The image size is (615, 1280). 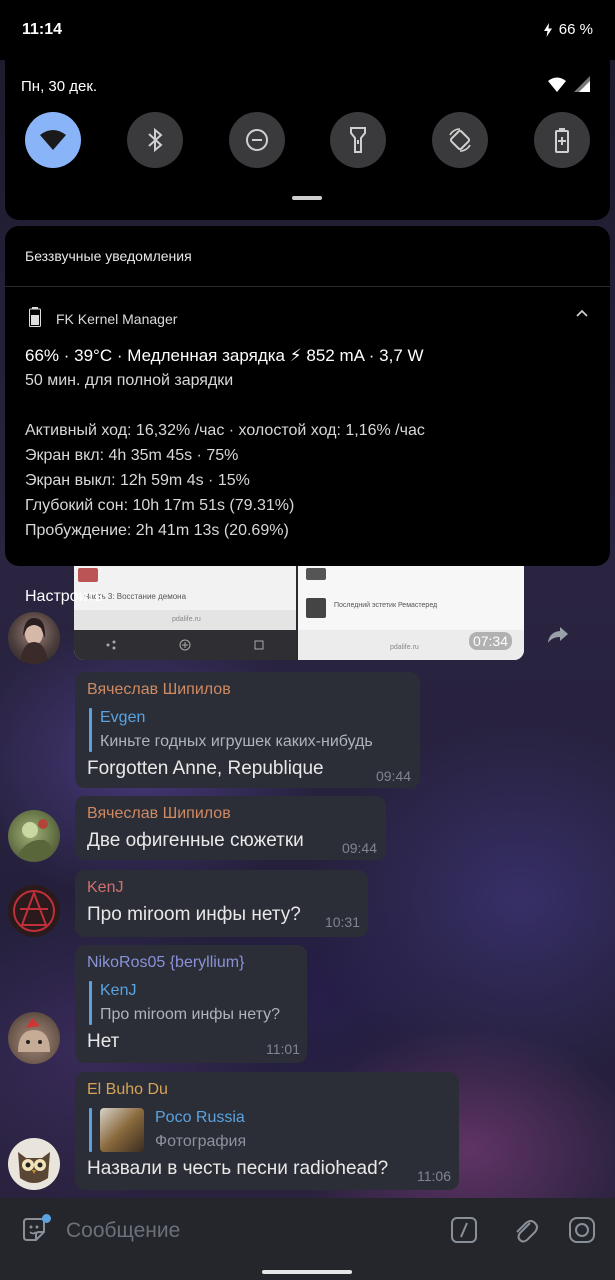 I want to click on attach-icon, so click(x=525, y=1230).